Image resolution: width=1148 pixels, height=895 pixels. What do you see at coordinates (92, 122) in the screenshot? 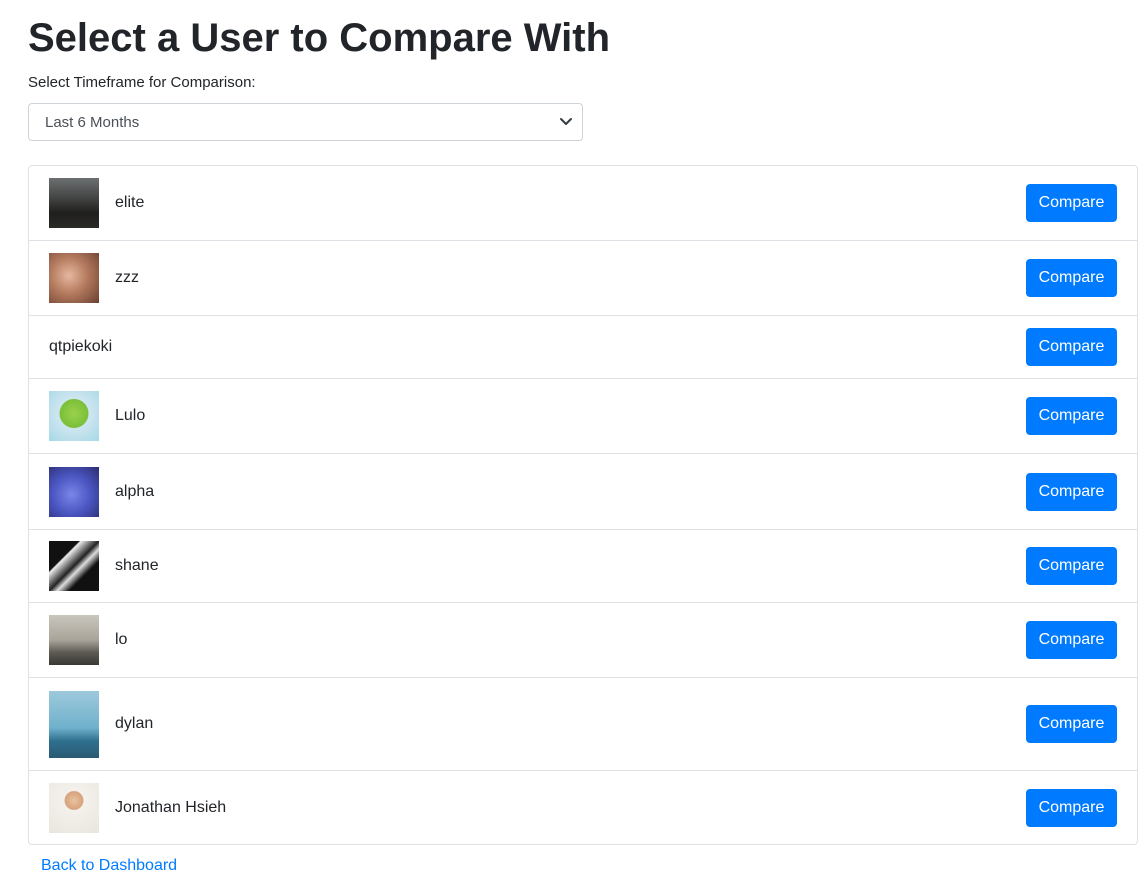
I see `timeframe-selected-value: Last 6 Months` at bounding box center [92, 122].